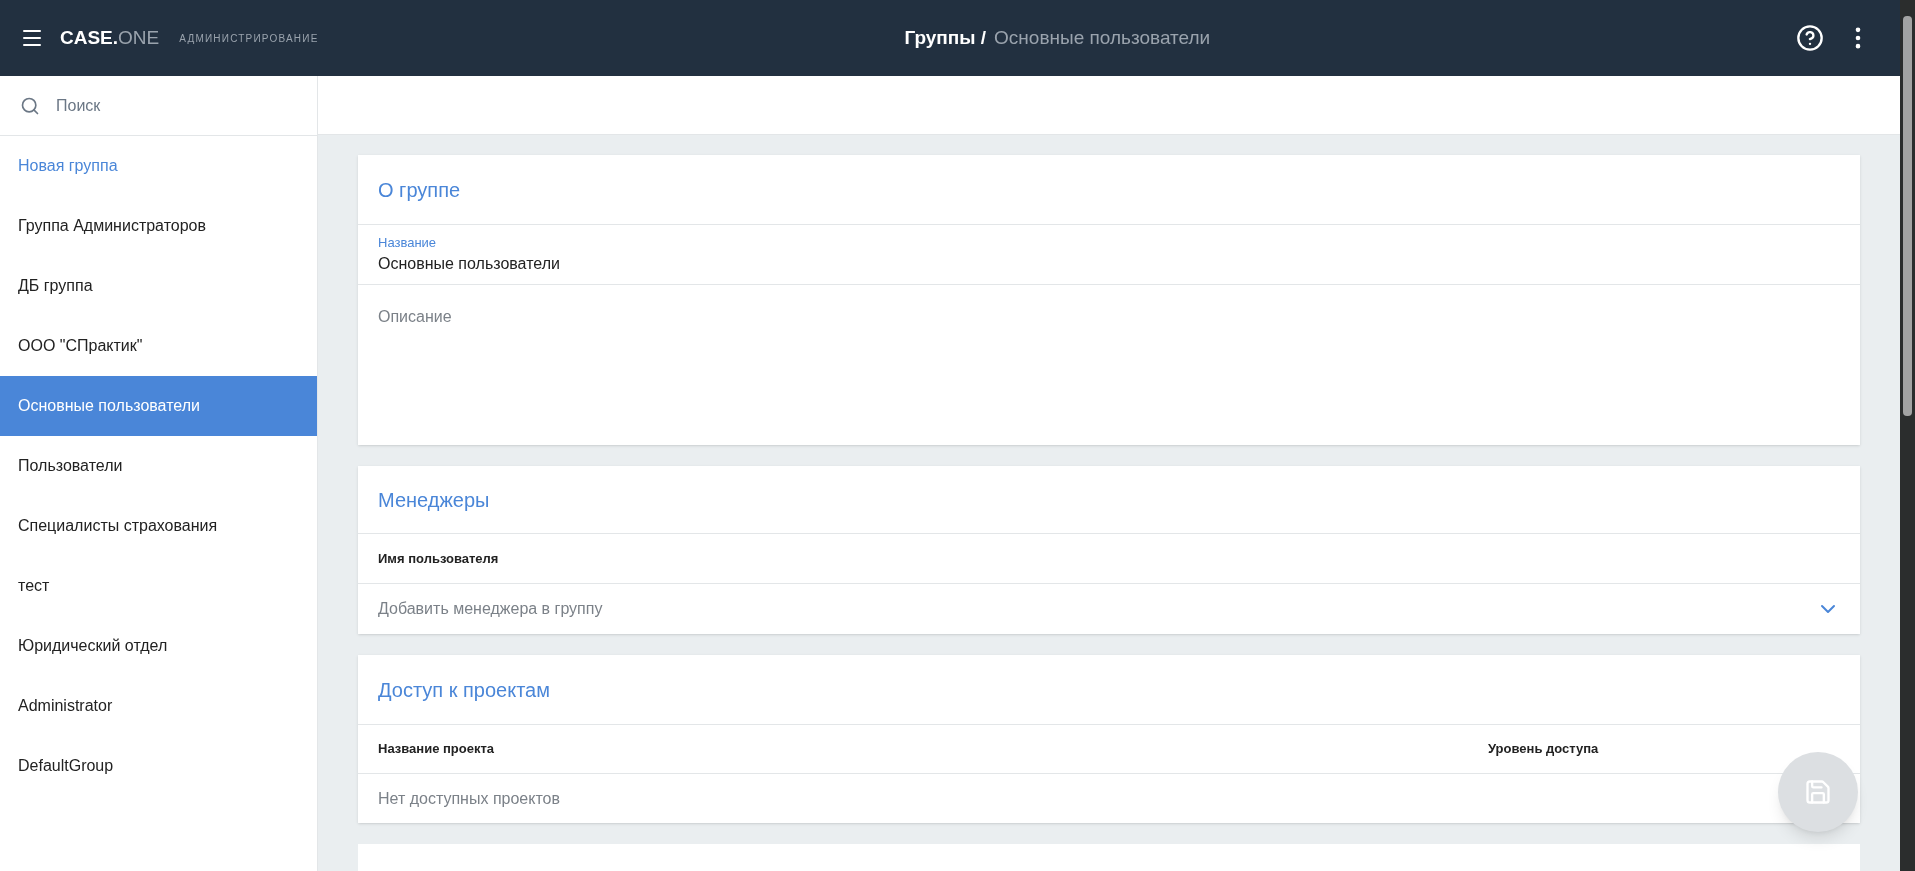  What do you see at coordinates (110, 37) in the screenshot?
I see `logo: CASE.ONE` at bounding box center [110, 37].